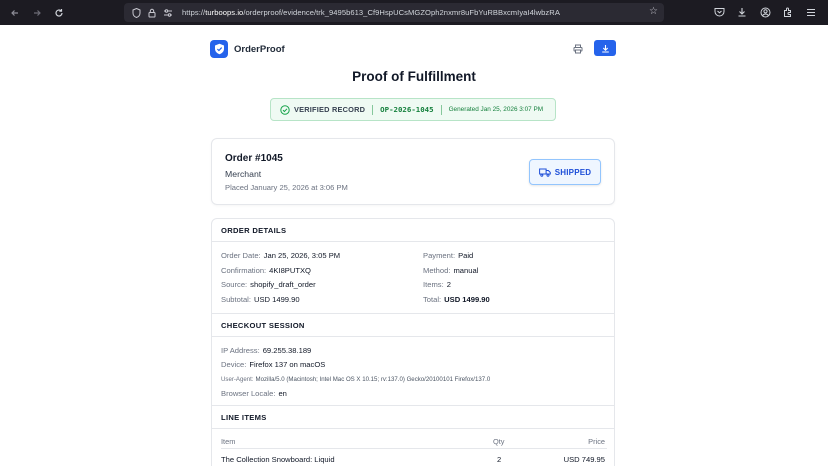  I want to click on back-icon, so click(15, 13).